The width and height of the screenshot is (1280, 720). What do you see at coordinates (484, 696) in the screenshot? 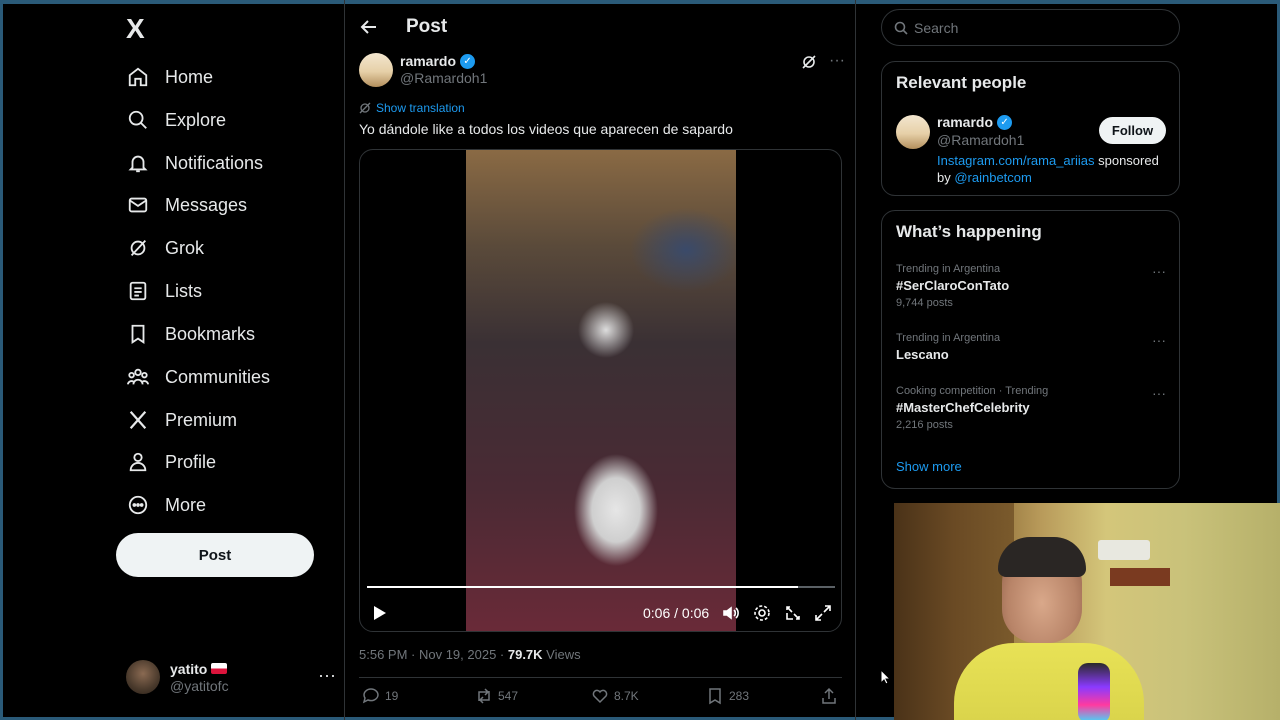
I see `repost-icon` at bounding box center [484, 696].